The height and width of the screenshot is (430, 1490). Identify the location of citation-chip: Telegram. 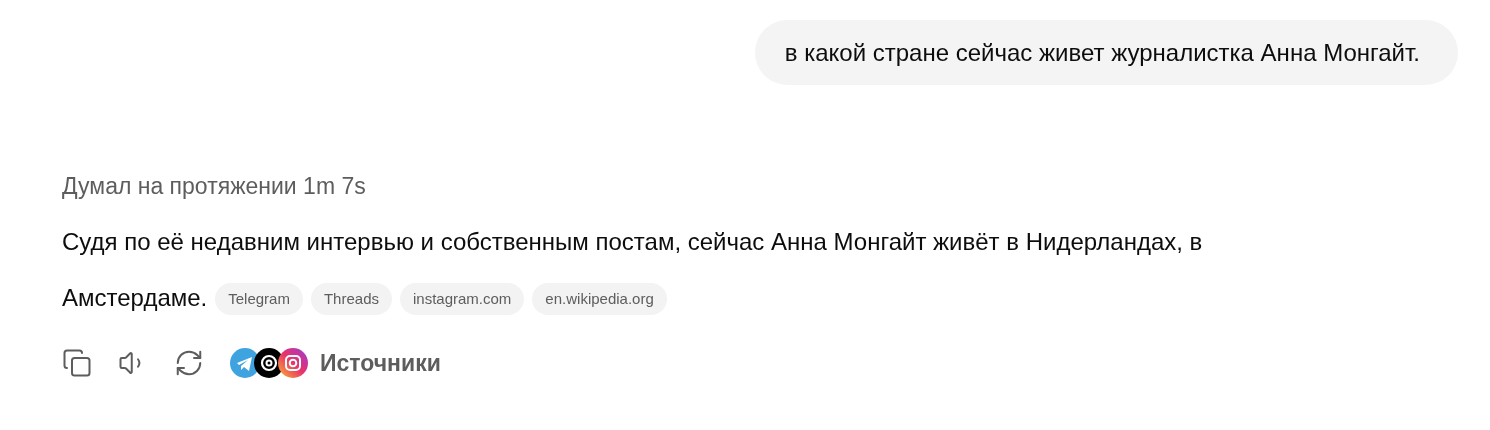
(259, 299).